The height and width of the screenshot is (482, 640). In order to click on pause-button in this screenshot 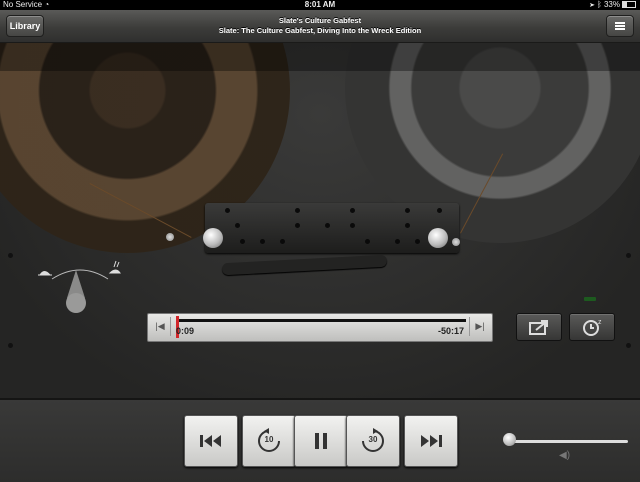, I will do `click(321, 441)`.